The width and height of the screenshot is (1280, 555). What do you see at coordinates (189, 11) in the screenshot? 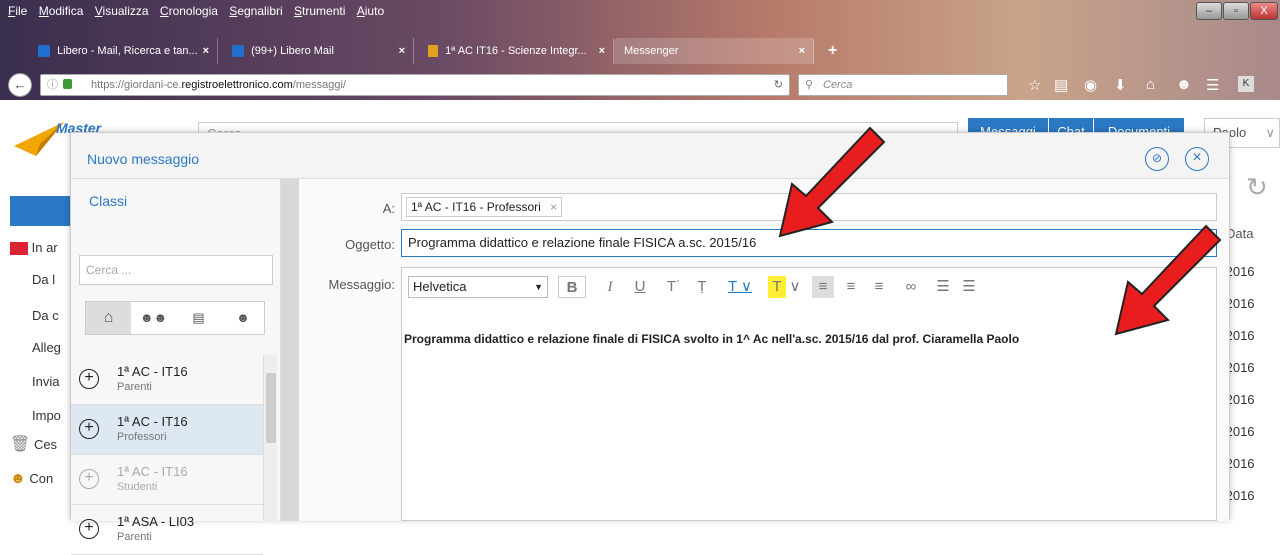
I see `menu-cronologia: Cronologia` at bounding box center [189, 11].